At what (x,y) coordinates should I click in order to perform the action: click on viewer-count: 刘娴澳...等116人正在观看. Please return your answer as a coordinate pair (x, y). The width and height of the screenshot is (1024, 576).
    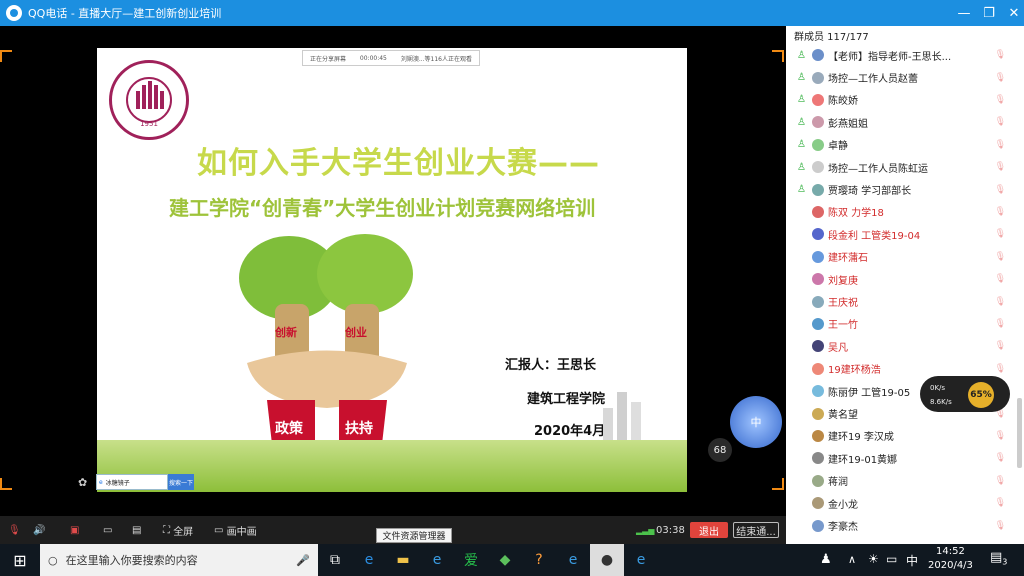
    Looking at the image, I should click on (436, 59).